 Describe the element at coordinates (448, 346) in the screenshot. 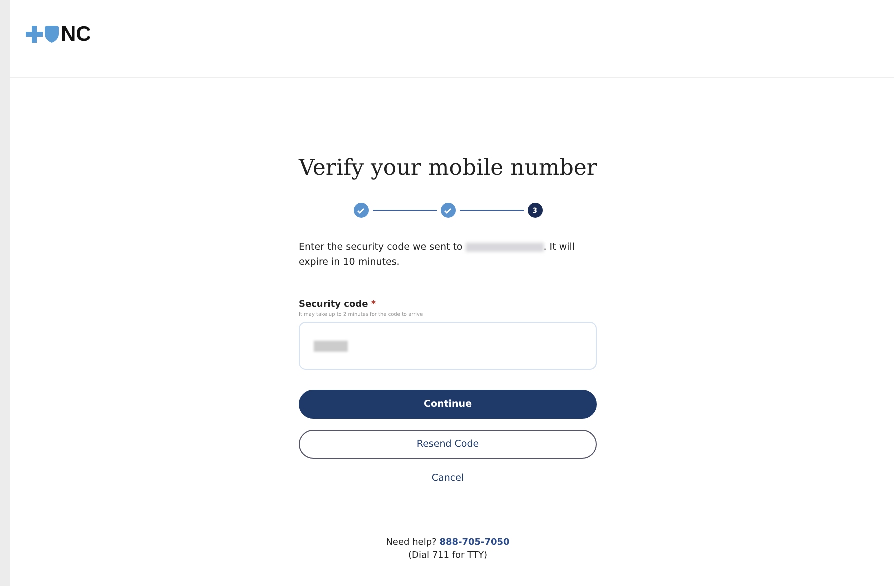

I see `security-code-field` at that location.